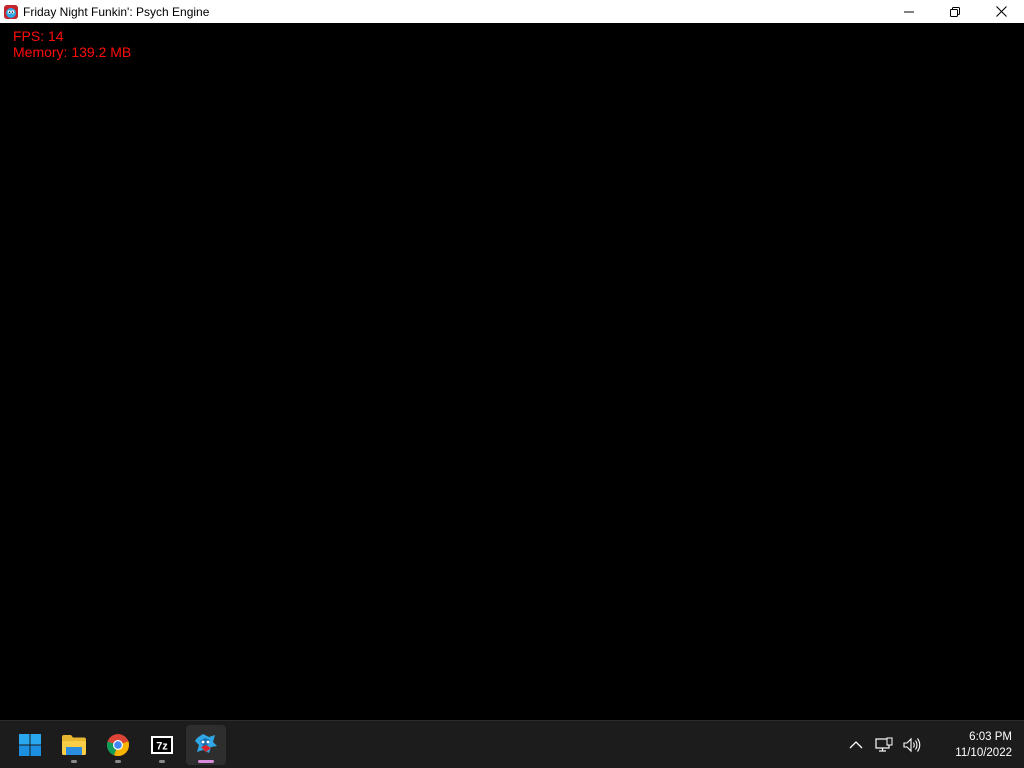  Describe the element at coordinates (512, 744) in the screenshot. I see `taskbar: 7z 6:03 PM 11/10/2022` at that location.